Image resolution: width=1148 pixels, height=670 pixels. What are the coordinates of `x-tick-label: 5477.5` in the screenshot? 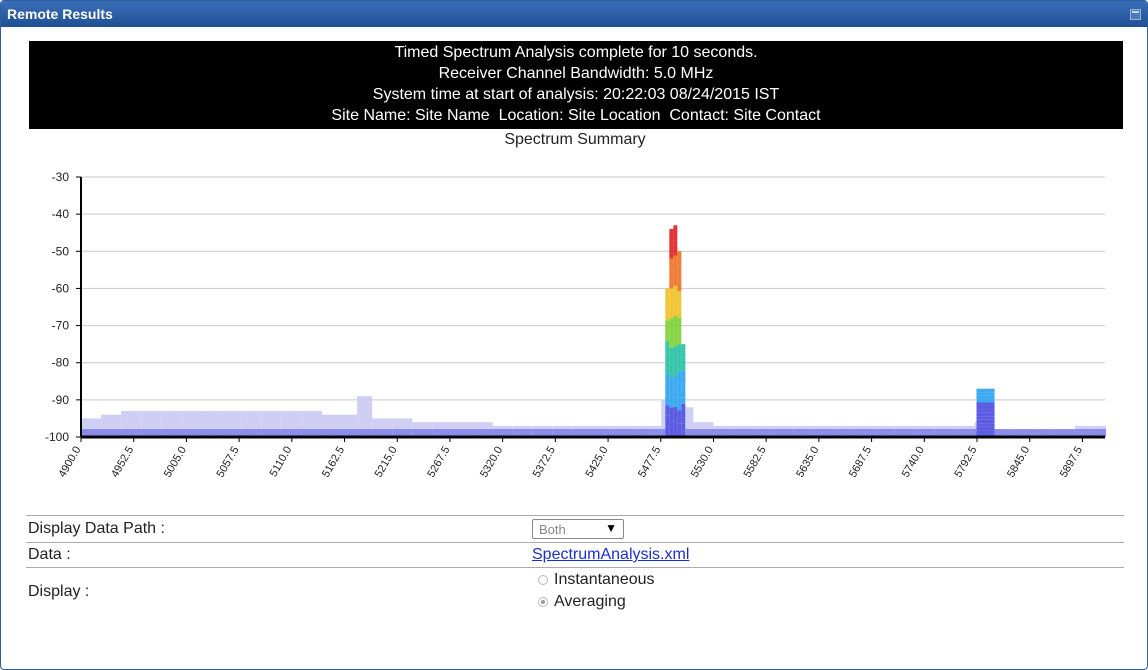 It's located at (649, 462).